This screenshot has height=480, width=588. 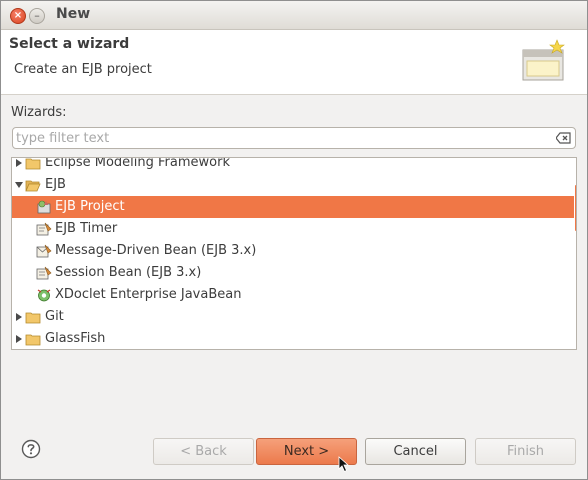 What do you see at coordinates (344, 464) in the screenshot?
I see `mouse-cursor-icon` at bounding box center [344, 464].